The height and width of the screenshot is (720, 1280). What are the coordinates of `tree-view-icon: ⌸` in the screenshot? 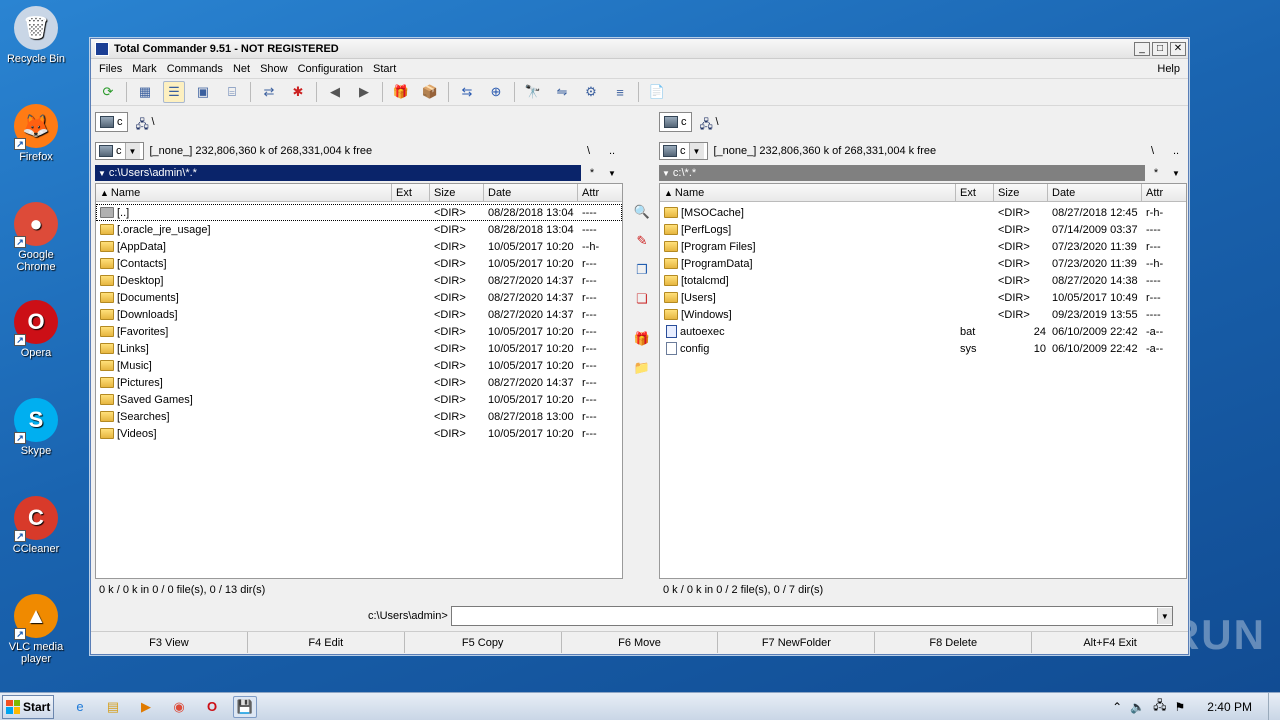 It's located at (232, 92).